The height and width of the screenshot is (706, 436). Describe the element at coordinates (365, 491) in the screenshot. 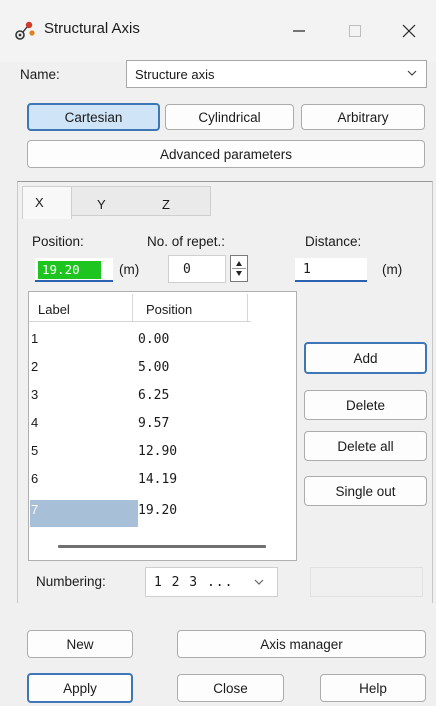

I see `single-out-button: Single out` at that location.